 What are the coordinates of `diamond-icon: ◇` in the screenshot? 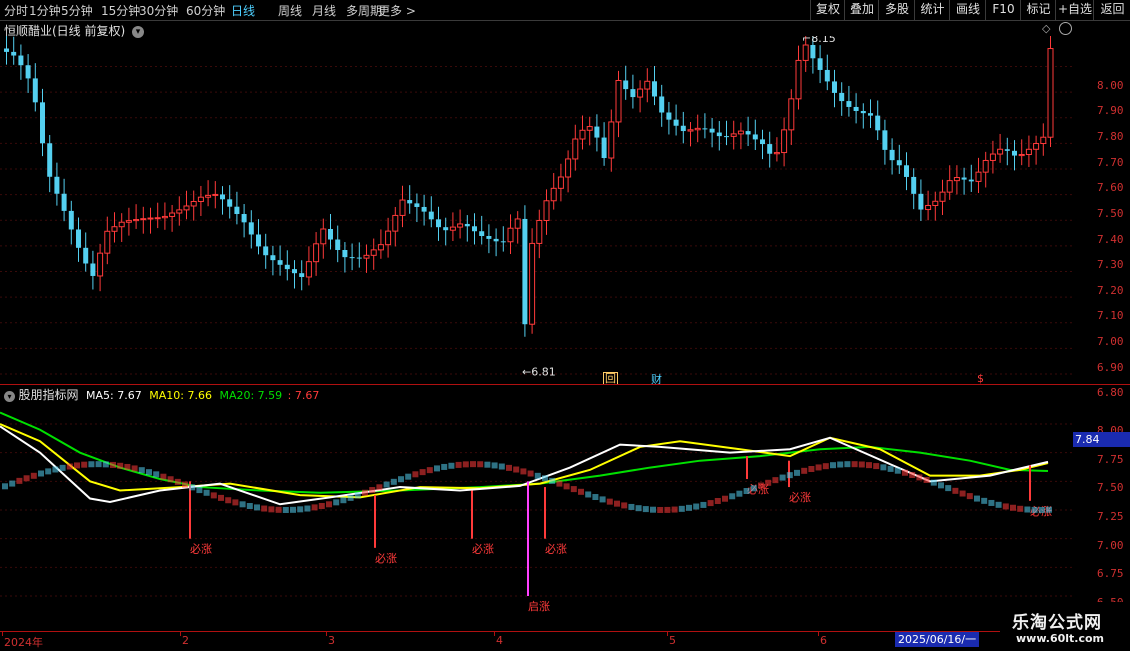 It's located at (1046, 28).